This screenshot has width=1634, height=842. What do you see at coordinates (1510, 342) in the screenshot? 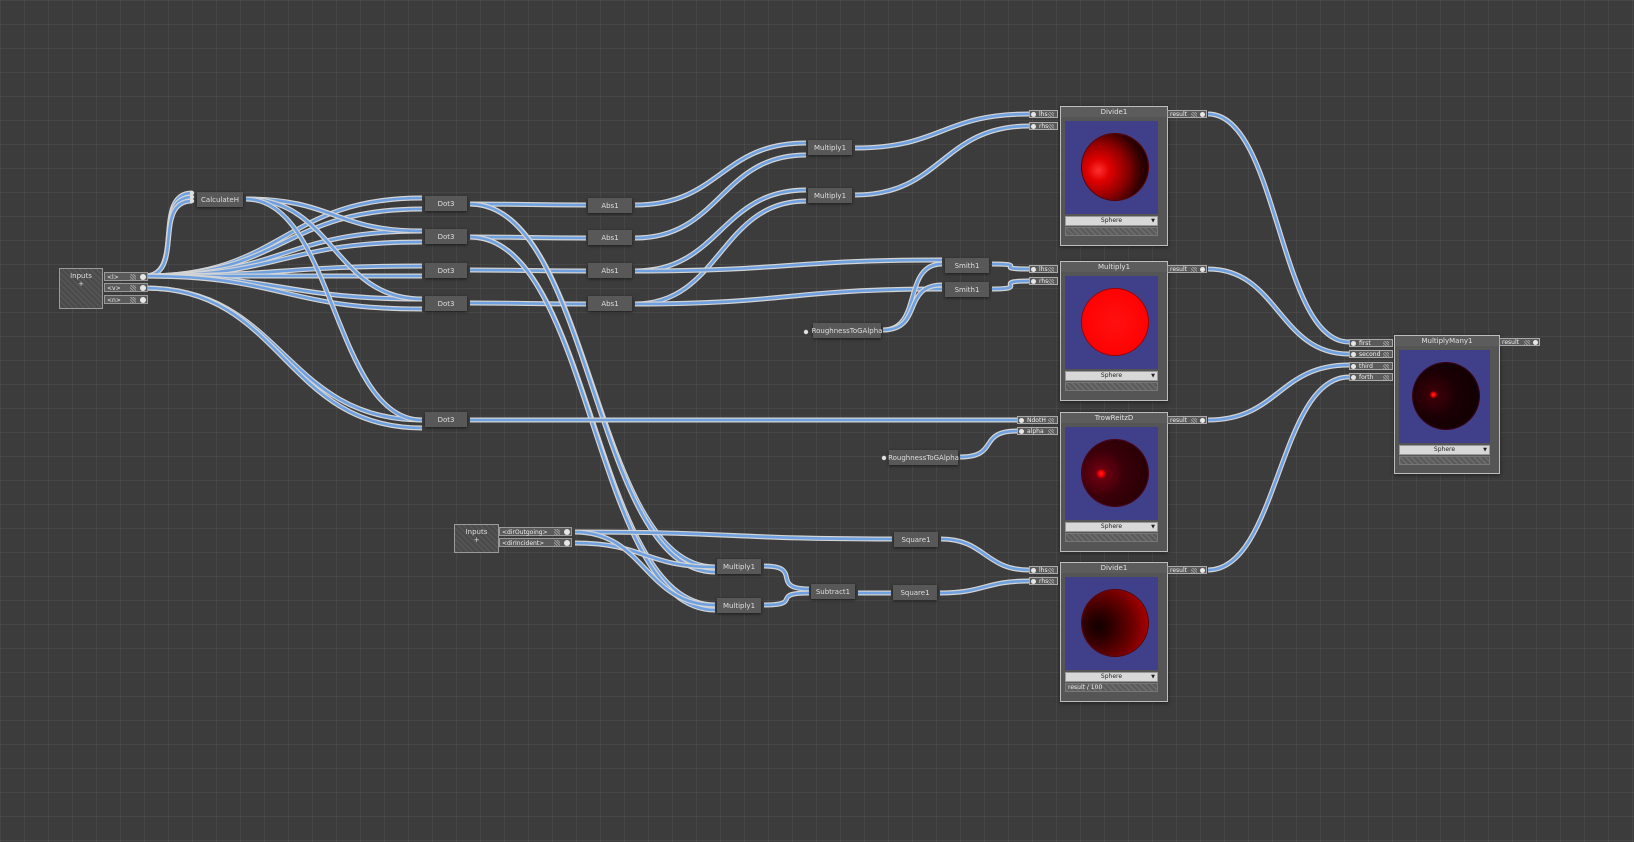
I see `pin-label: result` at bounding box center [1510, 342].